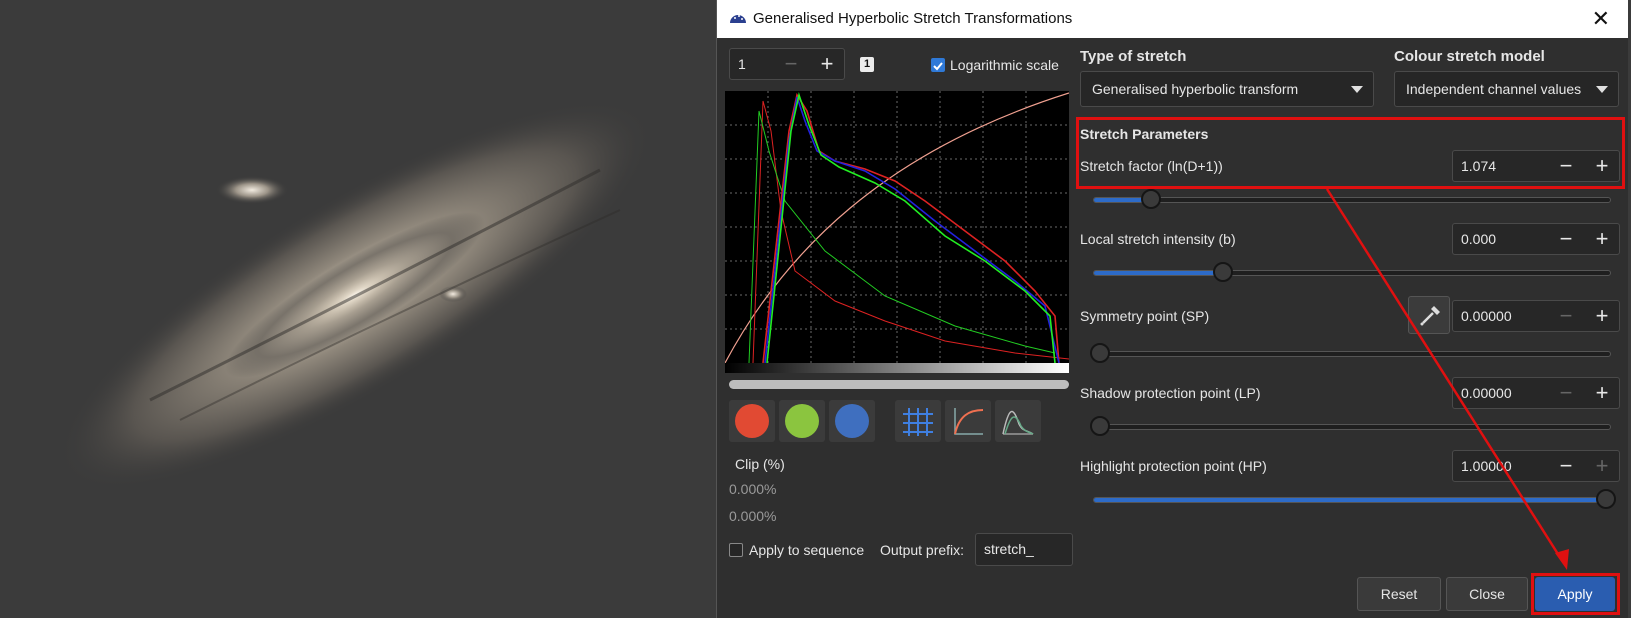 Image resolution: width=1631 pixels, height=618 pixels. What do you see at coordinates (1100, 353) in the screenshot?
I see `symmetry-slider-handle` at bounding box center [1100, 353].